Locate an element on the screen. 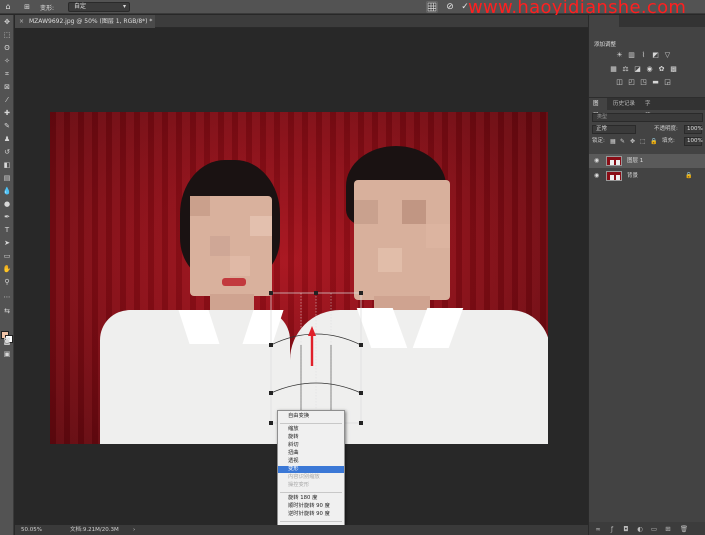 Image resolution: width=705 pixels, height=535 pixels. pen-tool-icon: ✒ is located at coordinates (7, 217).